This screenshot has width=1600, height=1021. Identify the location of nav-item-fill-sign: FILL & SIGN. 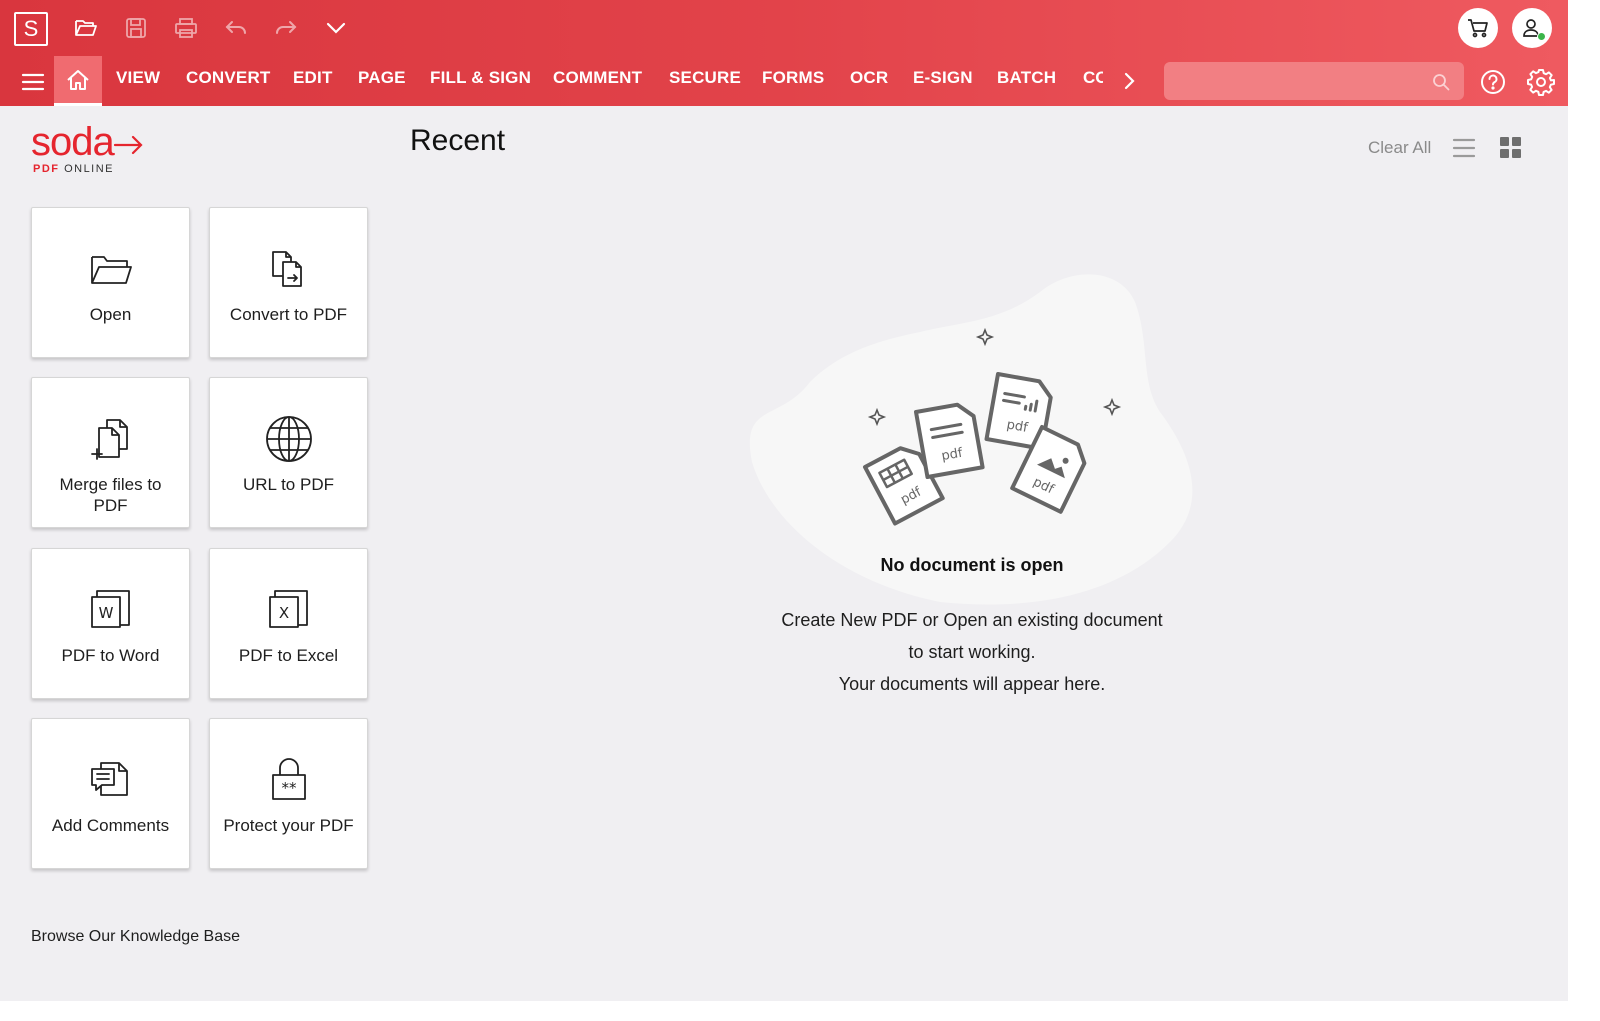
(480, 78).